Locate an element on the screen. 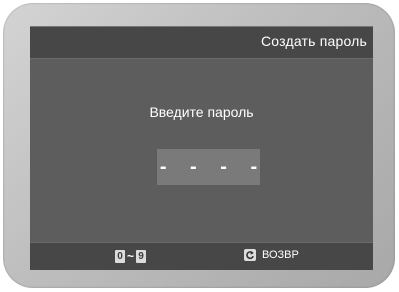 This screenshot has width=399, height=292. return-label: ВОЗВР is located at coordinates (280, 255).